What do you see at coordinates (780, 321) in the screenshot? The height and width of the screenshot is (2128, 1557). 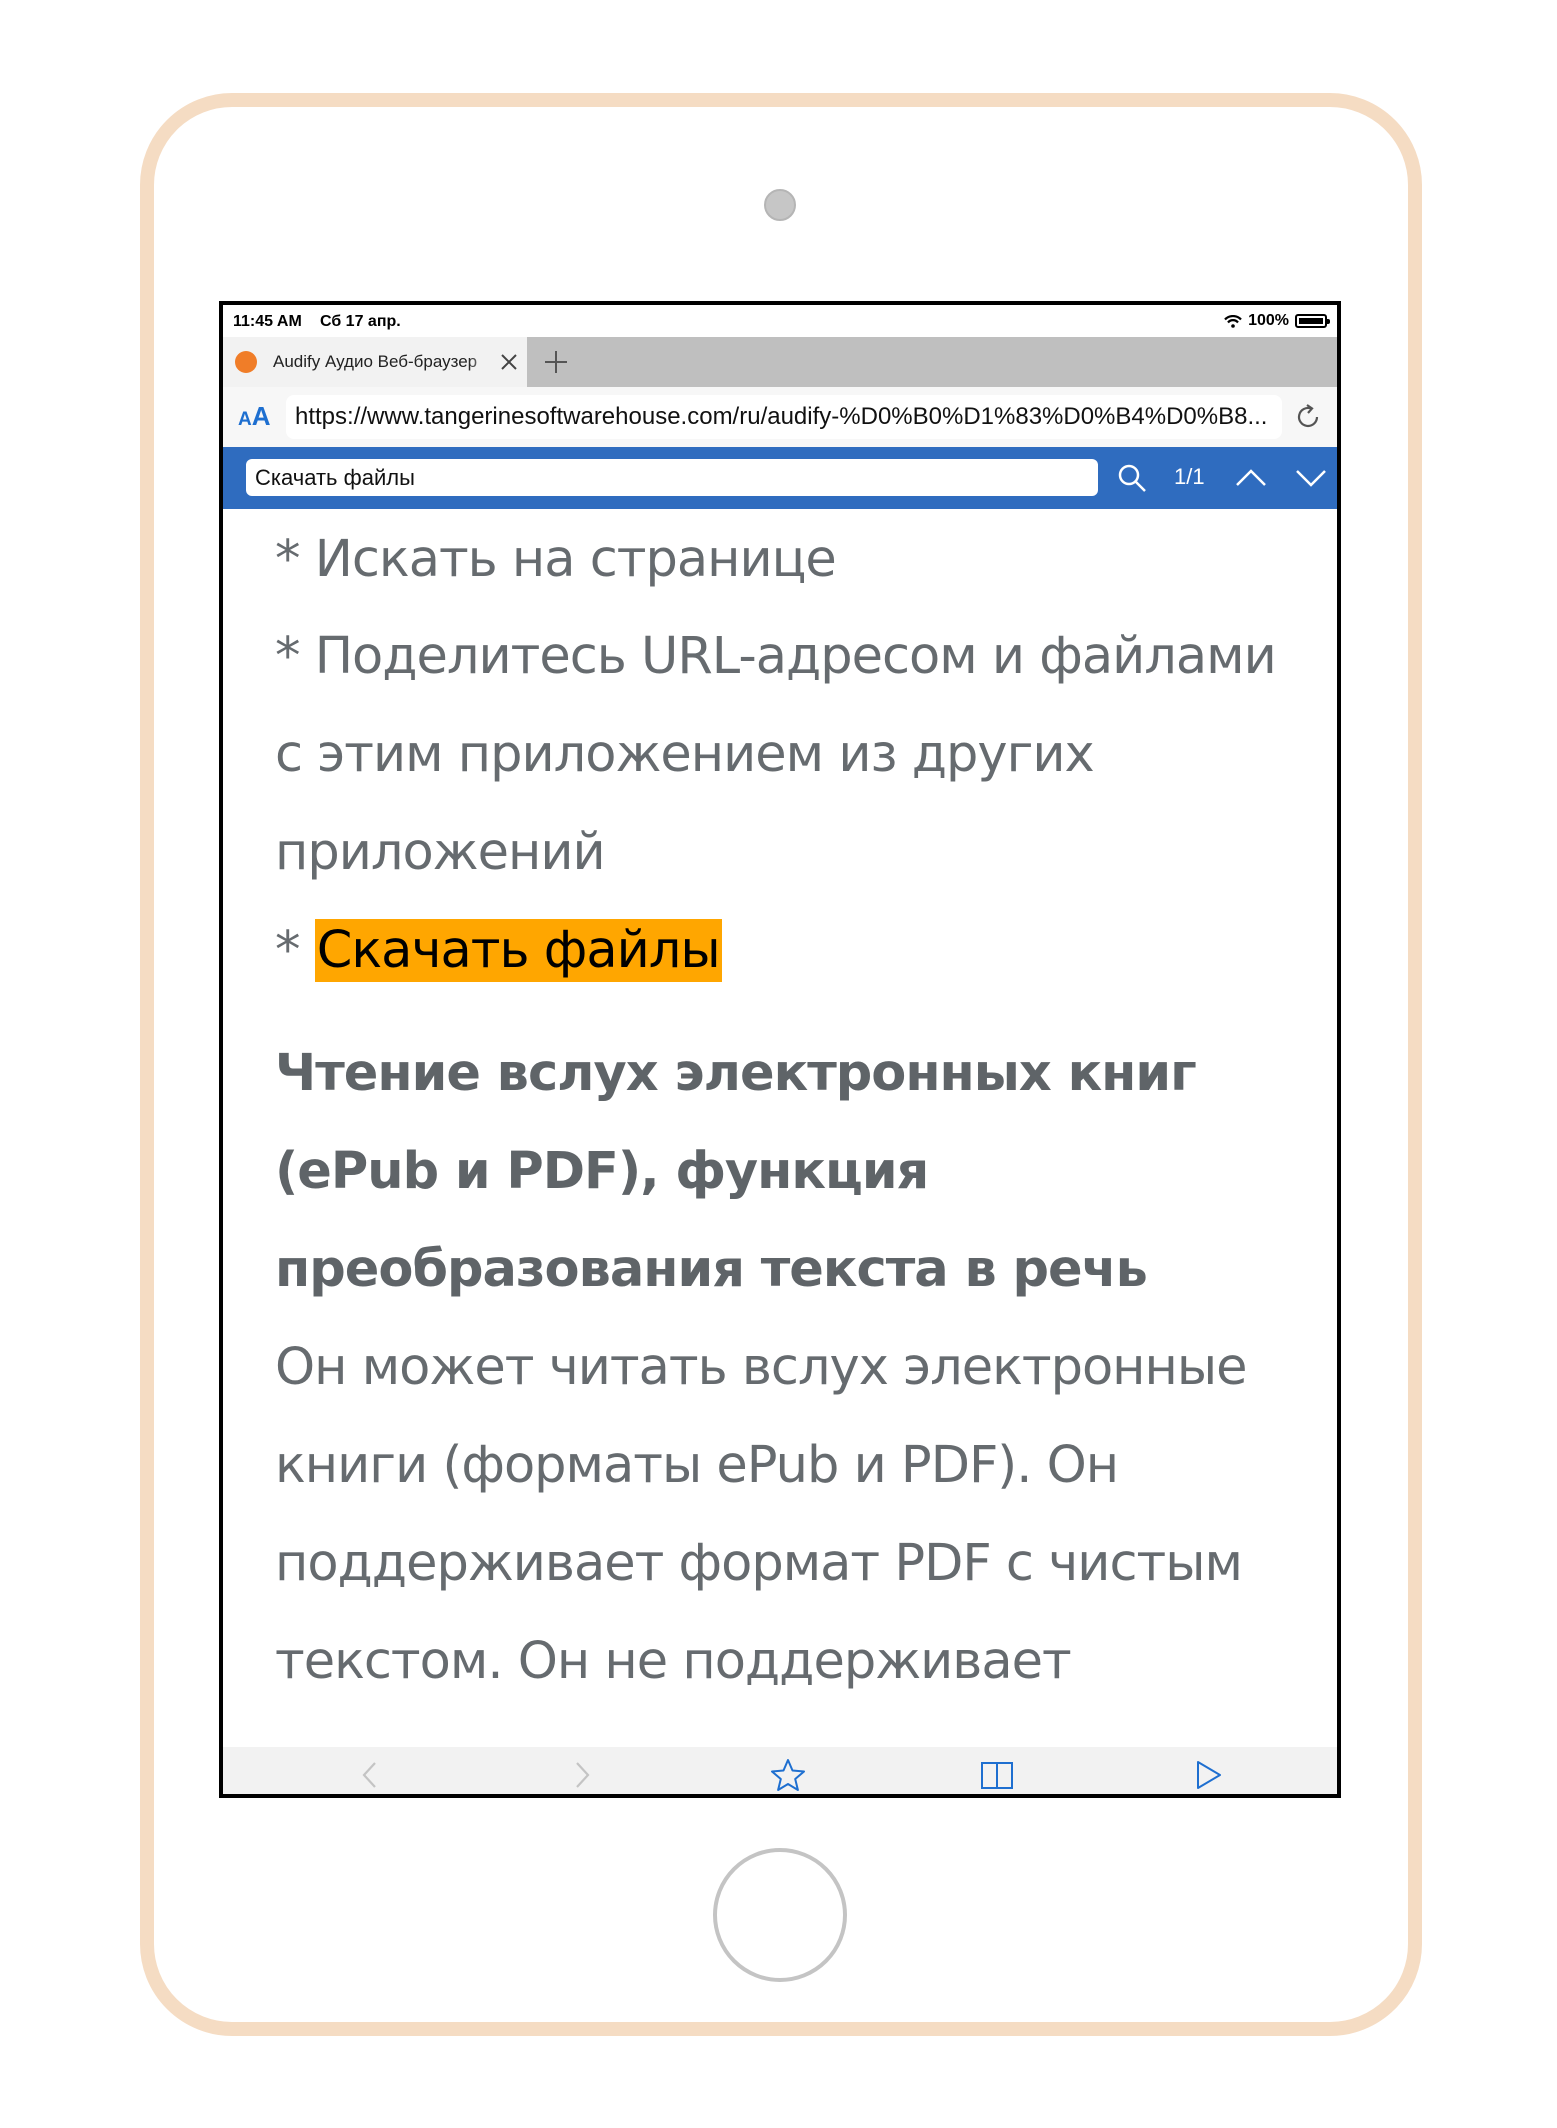 I see `status-bar: 11:45 AM Сб 17 апр. 100%` at bounding box center [780, 321].